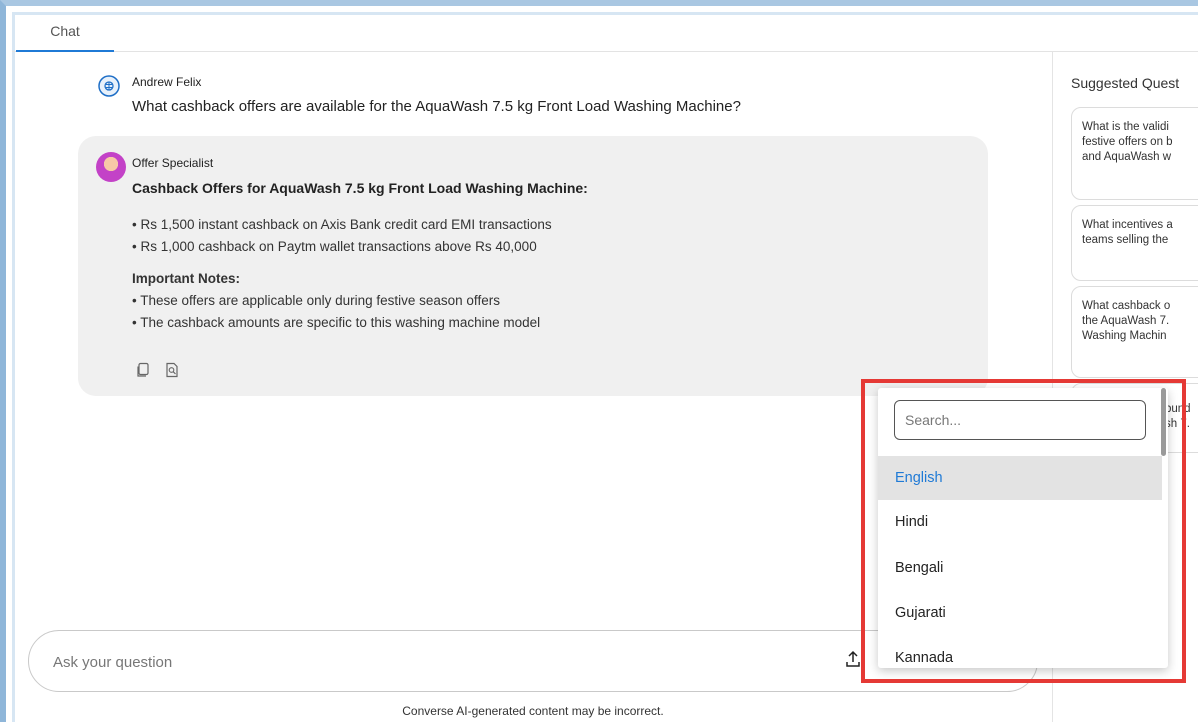 The height and width of the screenshot is (722, 1198). I want to click on notes-title: Important Notes:, so click(186, 278).